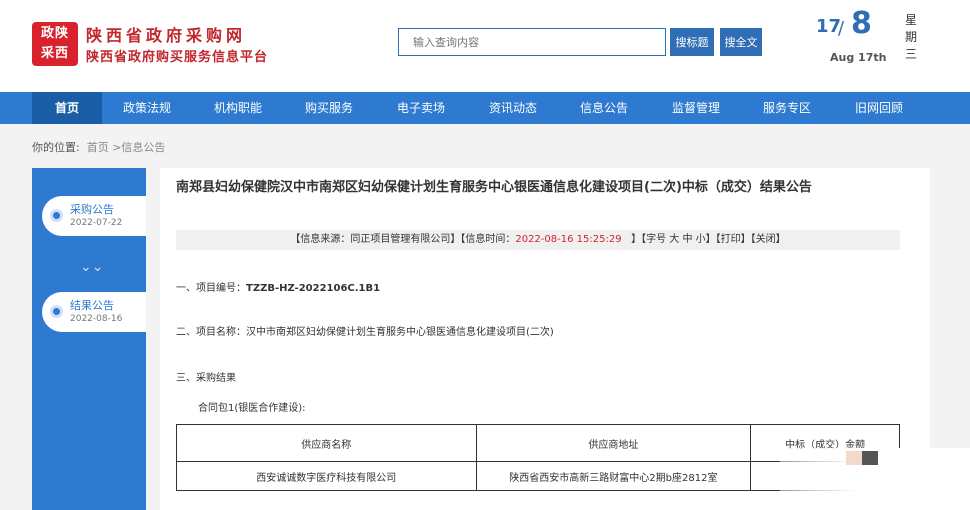 This screenshot has width=970, height=510. What do you see at coordinates (329, 108) in the screenshot?
I see `nav-item-purchase-service: 购买服务` at bounding box center [329, 108].